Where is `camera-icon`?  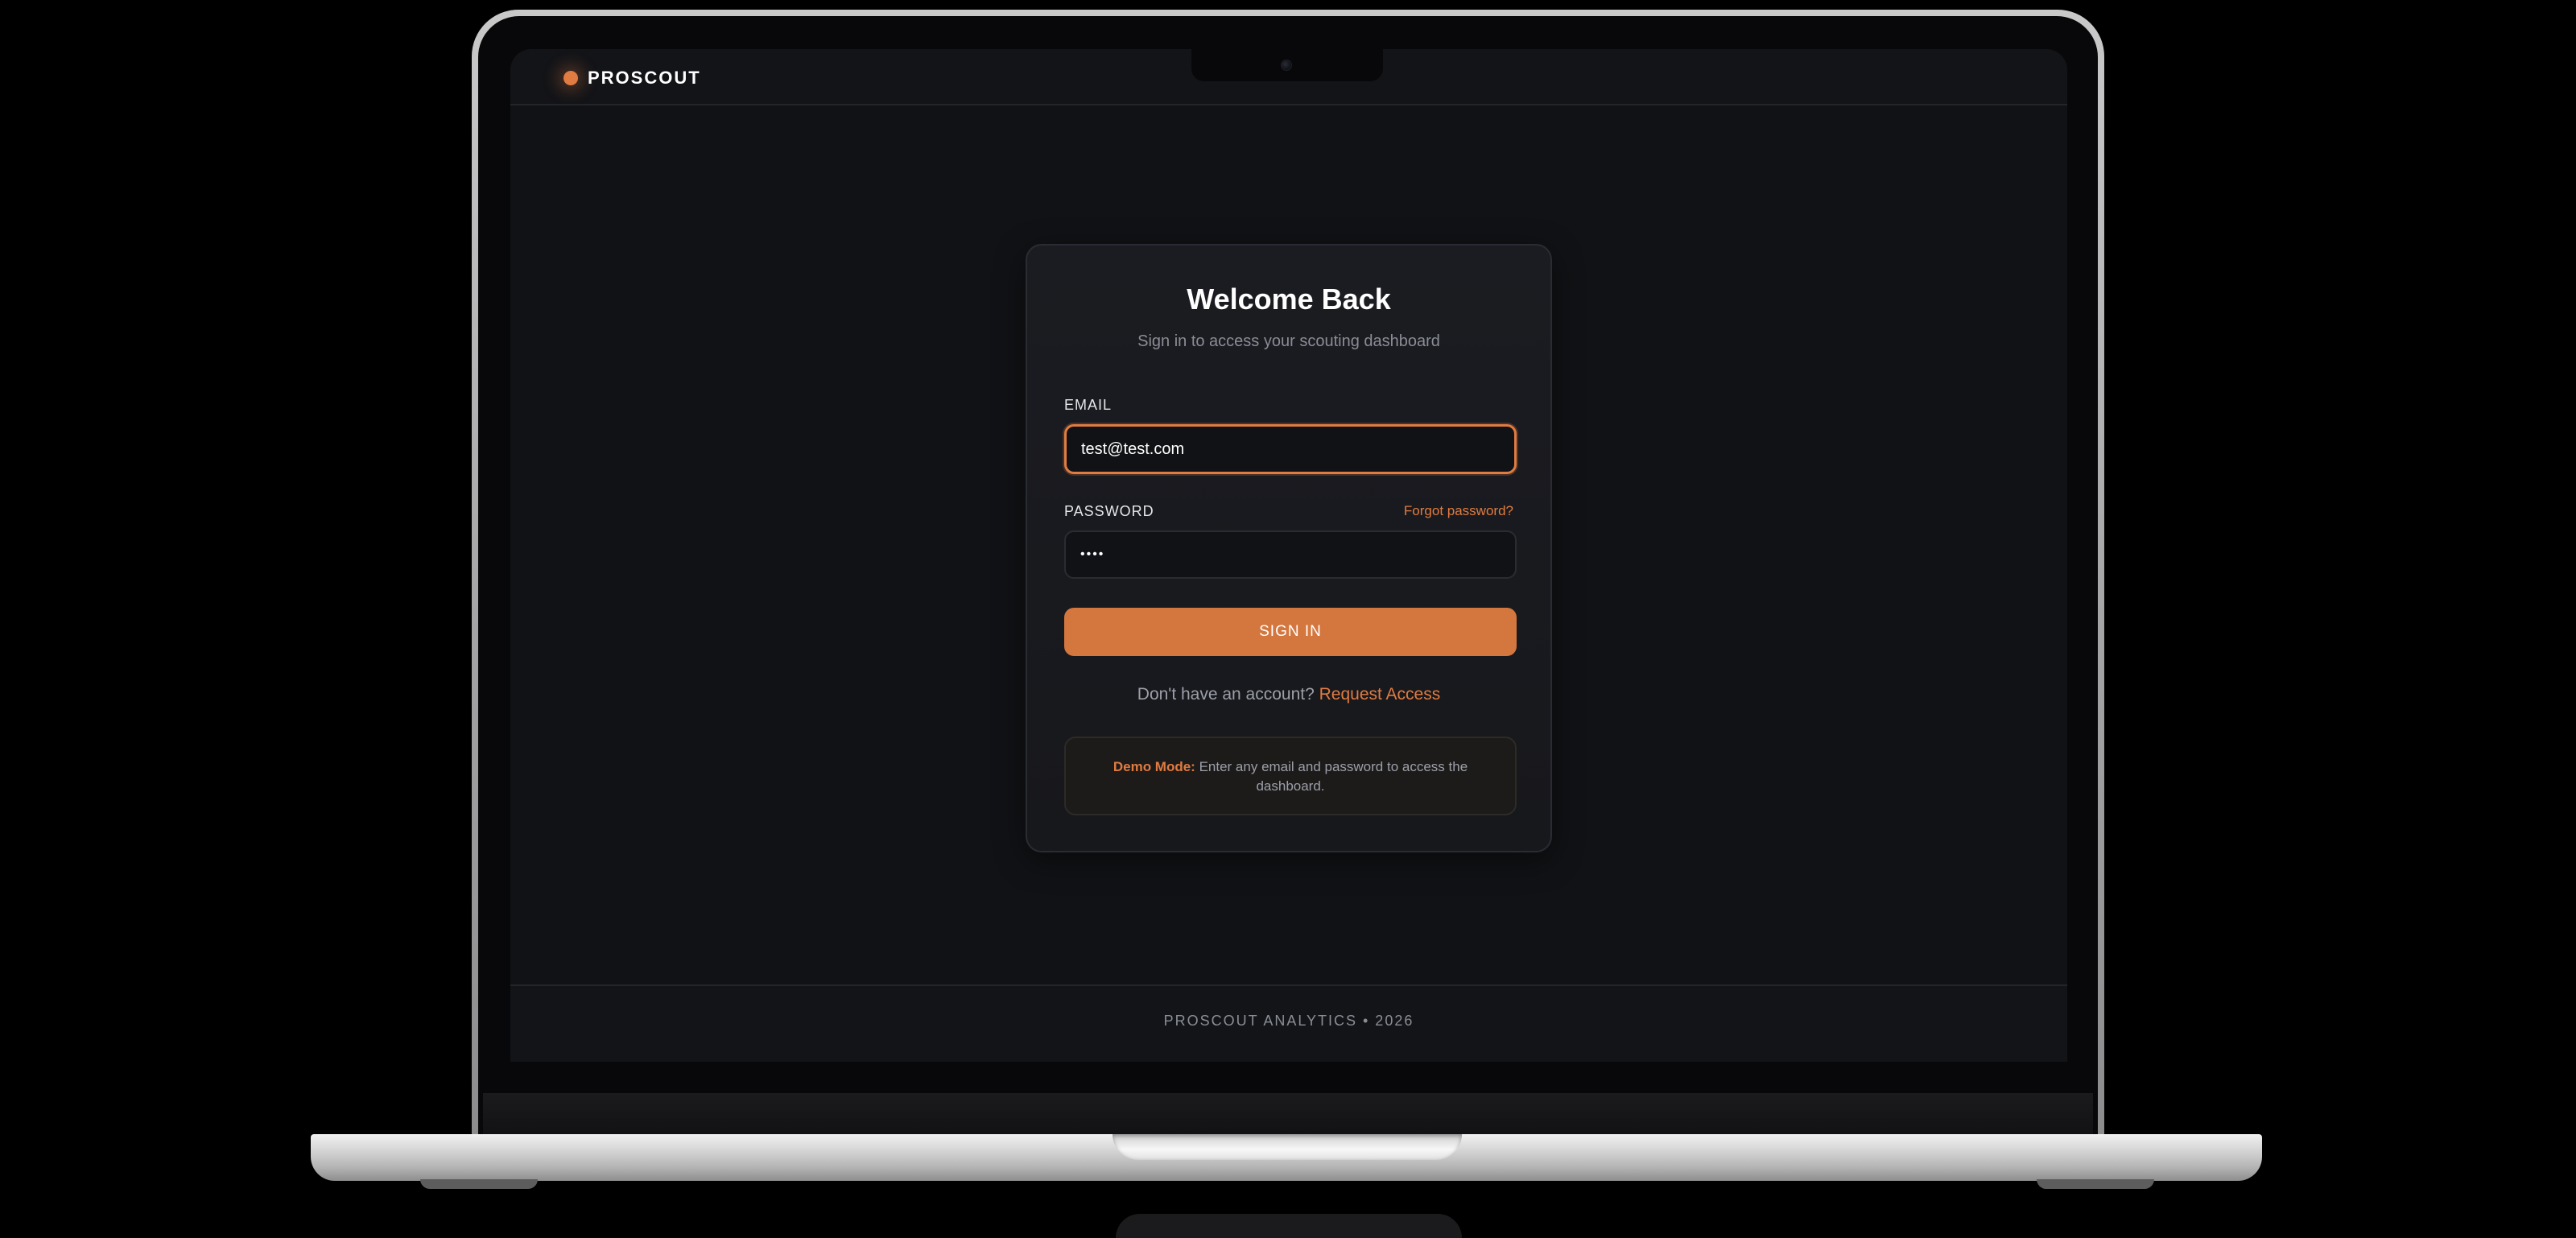 camera-icon is located at coordinates (1286, 65).